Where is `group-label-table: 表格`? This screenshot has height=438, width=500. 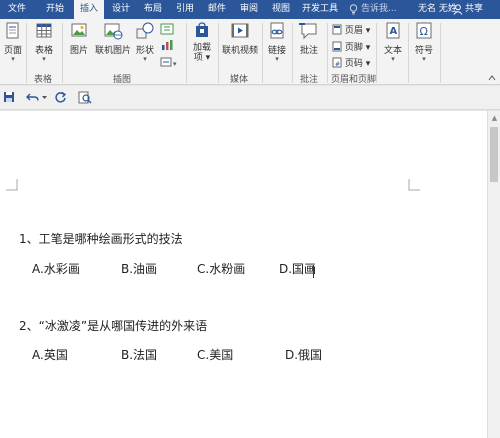 group-label-table: 表格 is located at coordinates (43, 80).